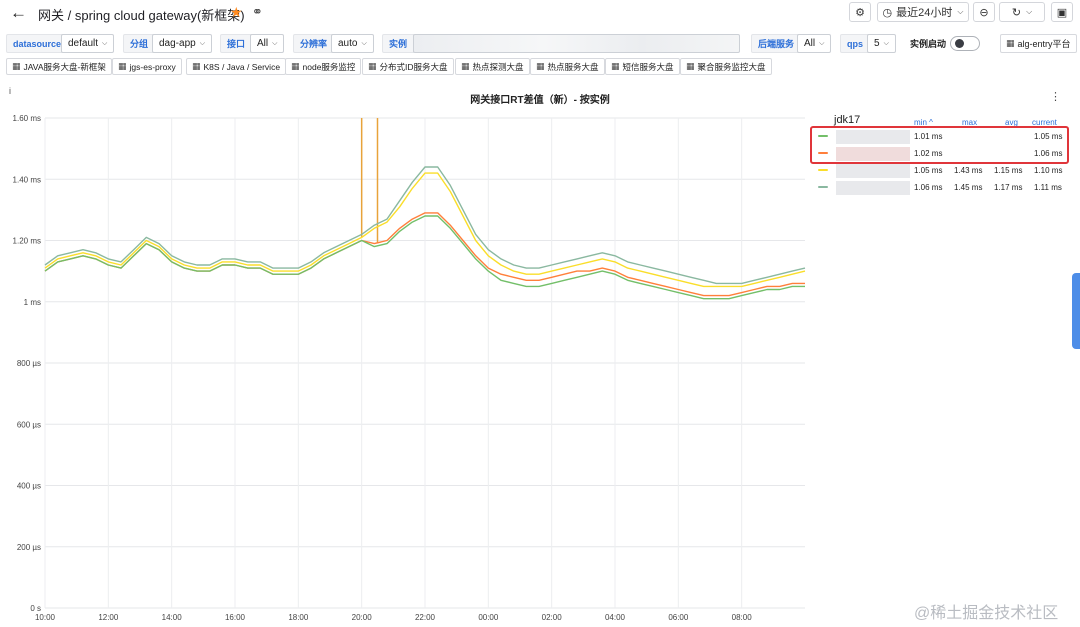  Describe the element at coordinates (83, 43) in the screenshot. I see `var-value-datasource: default` at that location.